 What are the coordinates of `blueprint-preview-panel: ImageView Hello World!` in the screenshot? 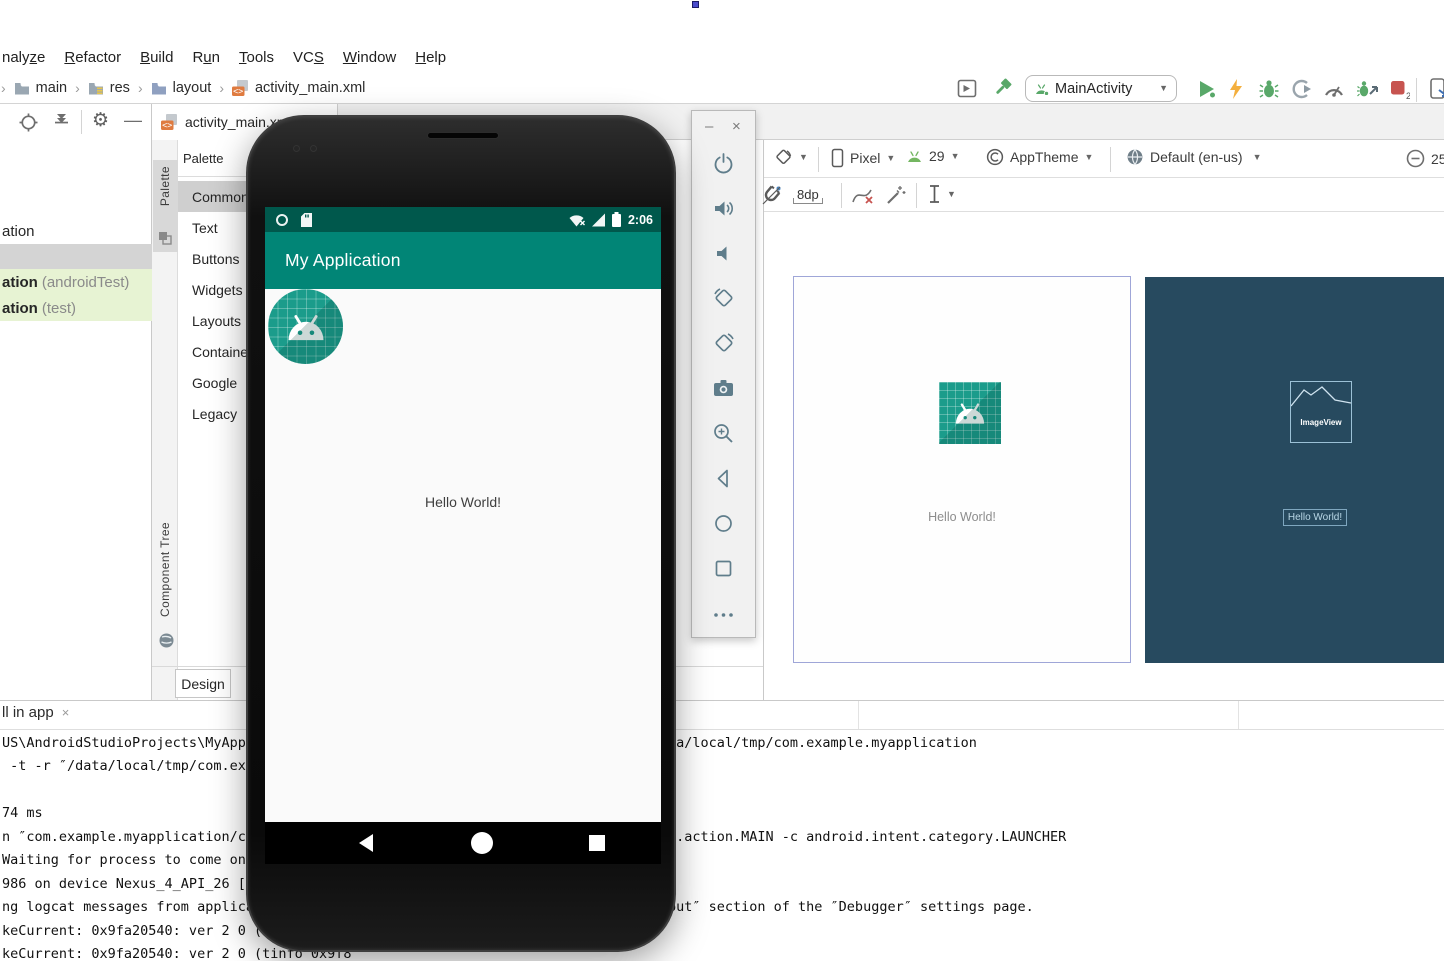 It's located at (1294, 470).